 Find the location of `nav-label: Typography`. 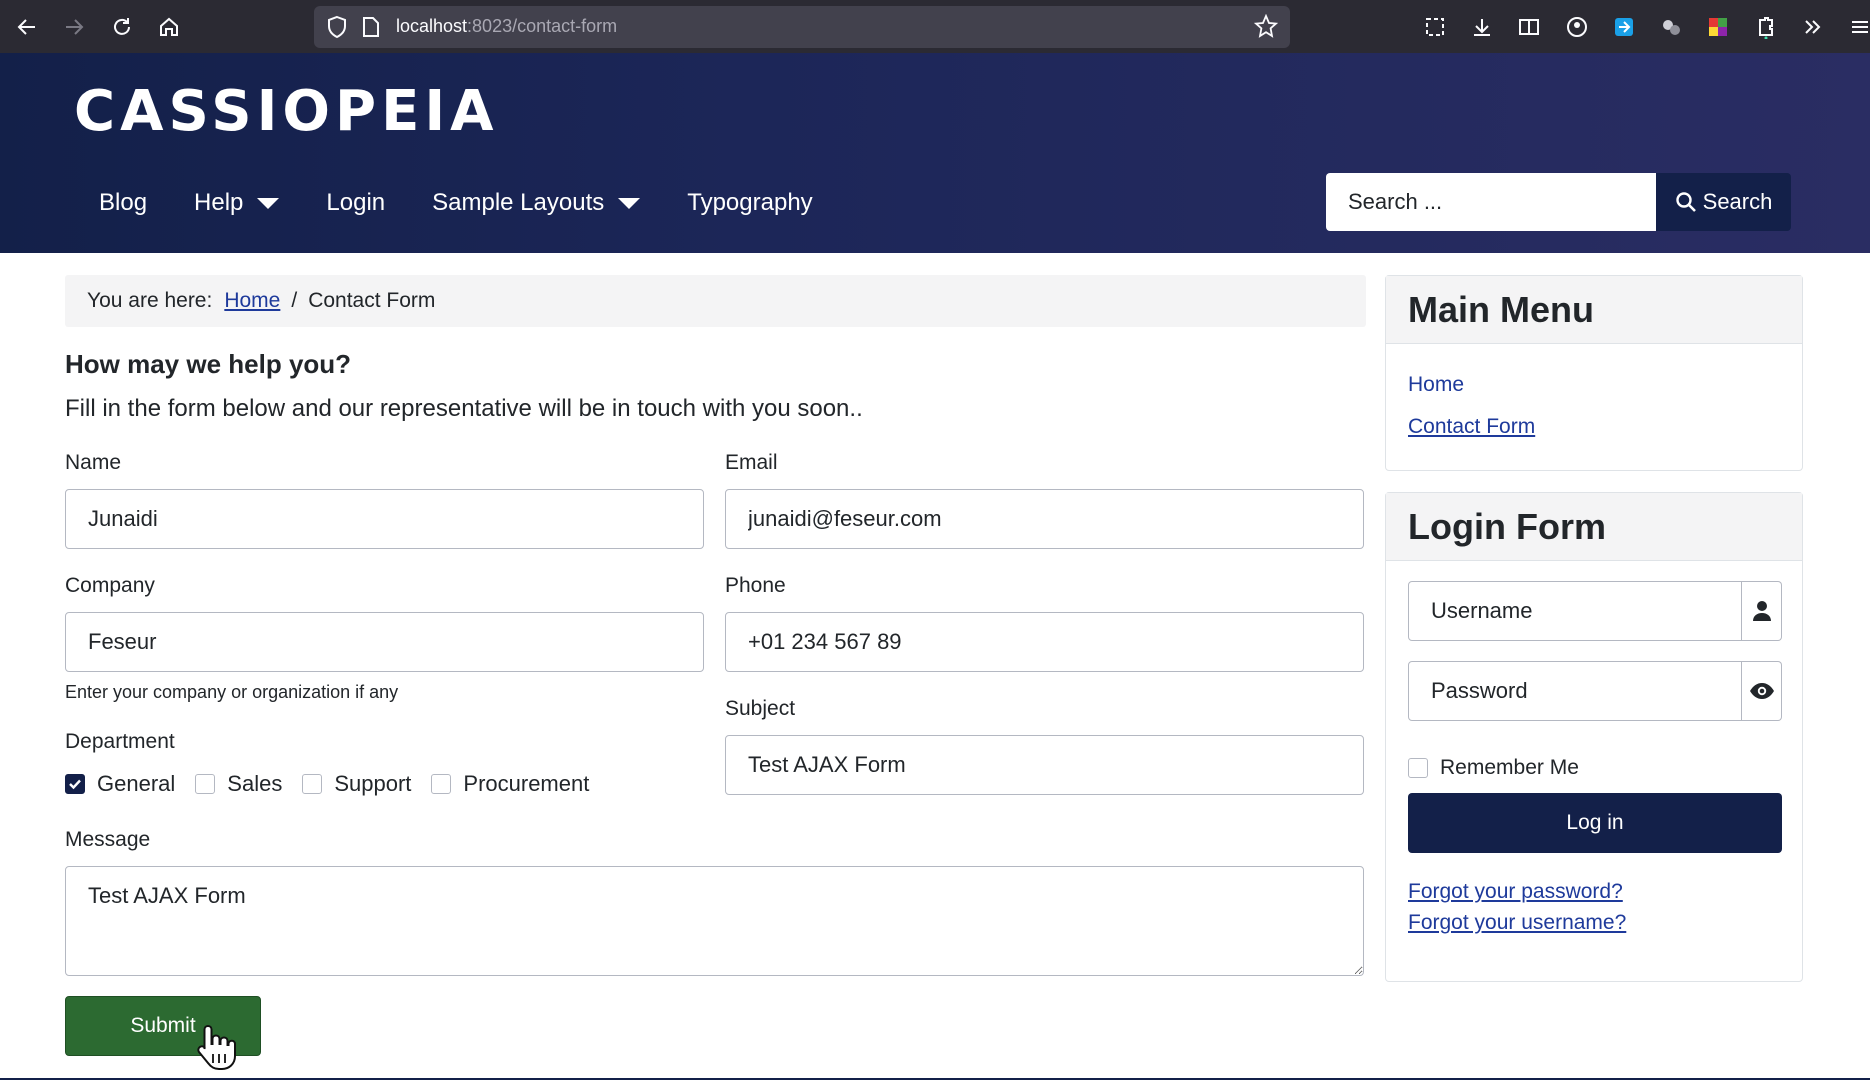

nav-label: Typography is located at coordinates (750, 202).